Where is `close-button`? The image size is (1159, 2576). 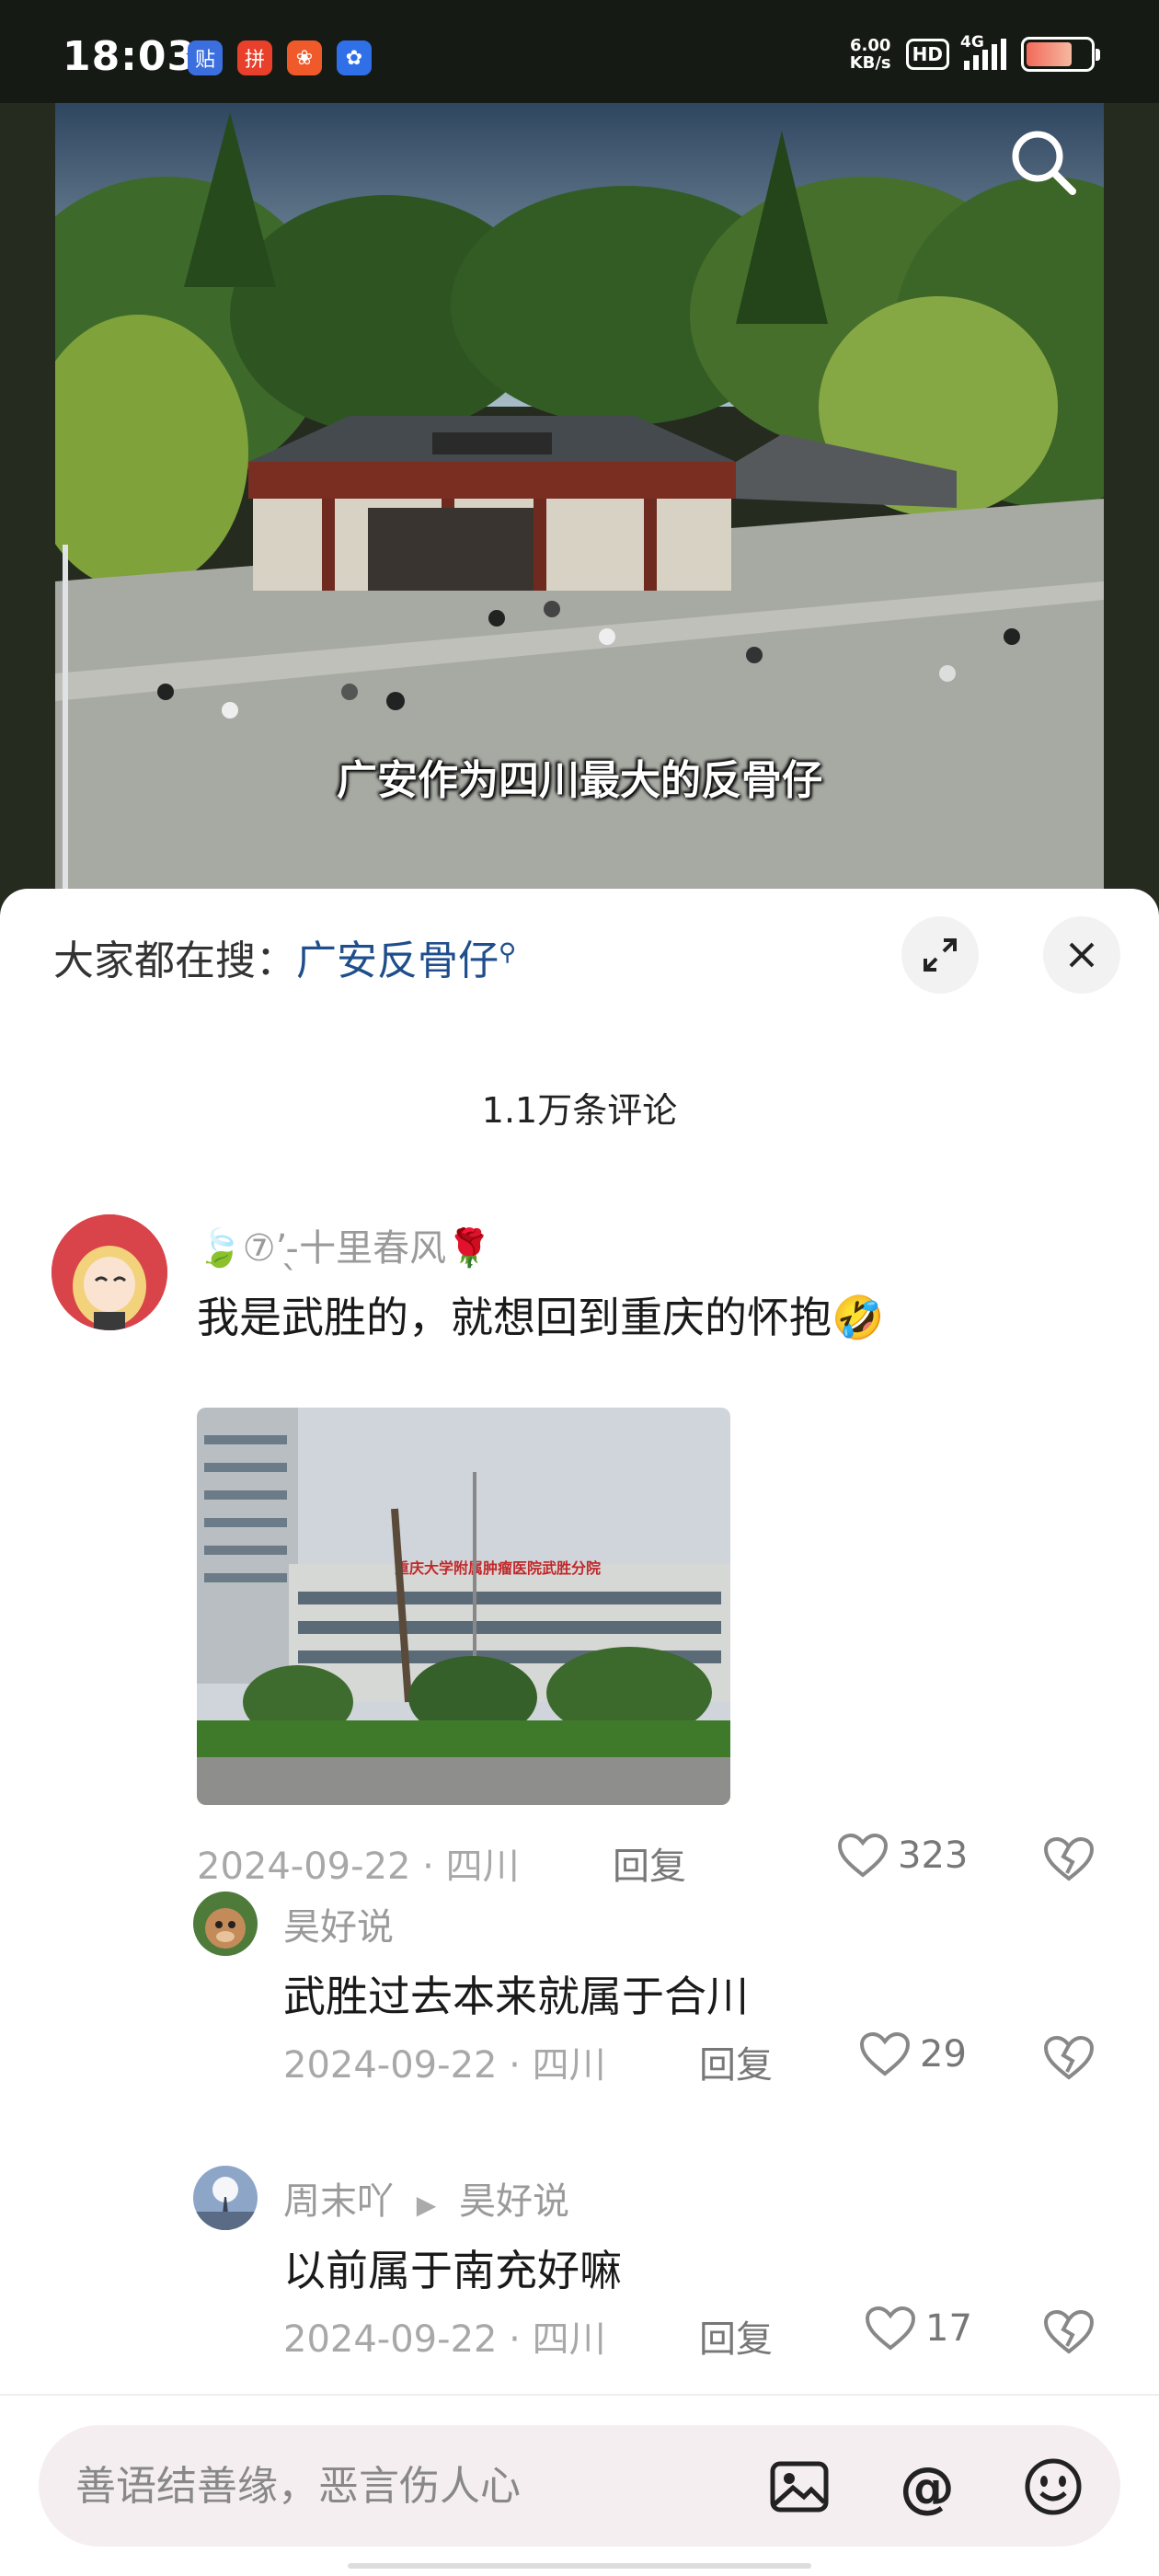
close-button is located at coordinates (1081, 955).